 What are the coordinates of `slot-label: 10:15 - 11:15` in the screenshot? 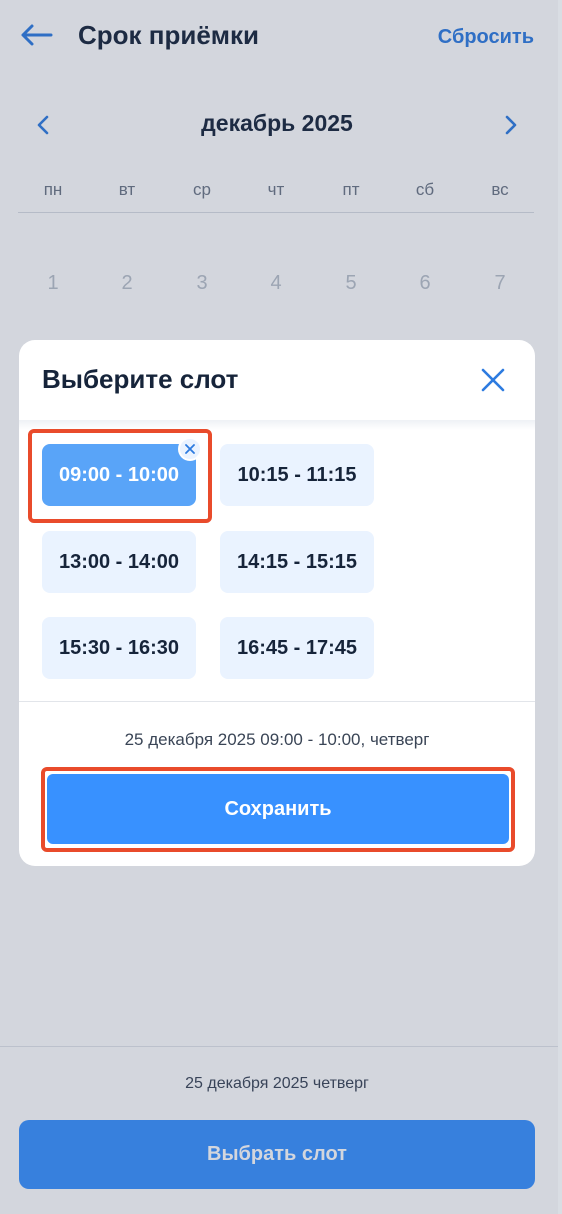 It's located at (297, 474).